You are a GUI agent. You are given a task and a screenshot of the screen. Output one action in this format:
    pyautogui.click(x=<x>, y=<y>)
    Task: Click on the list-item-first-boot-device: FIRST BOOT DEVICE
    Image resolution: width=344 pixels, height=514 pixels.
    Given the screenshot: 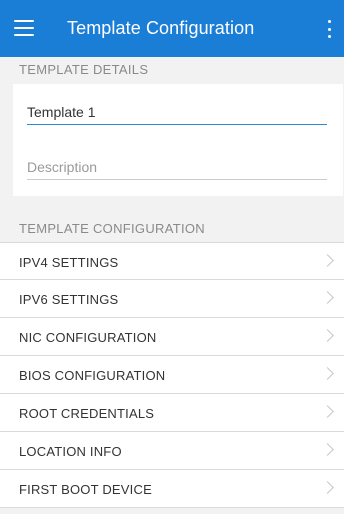 What is the action you would take?
    pyautogui.click(x=172, y=489)
    